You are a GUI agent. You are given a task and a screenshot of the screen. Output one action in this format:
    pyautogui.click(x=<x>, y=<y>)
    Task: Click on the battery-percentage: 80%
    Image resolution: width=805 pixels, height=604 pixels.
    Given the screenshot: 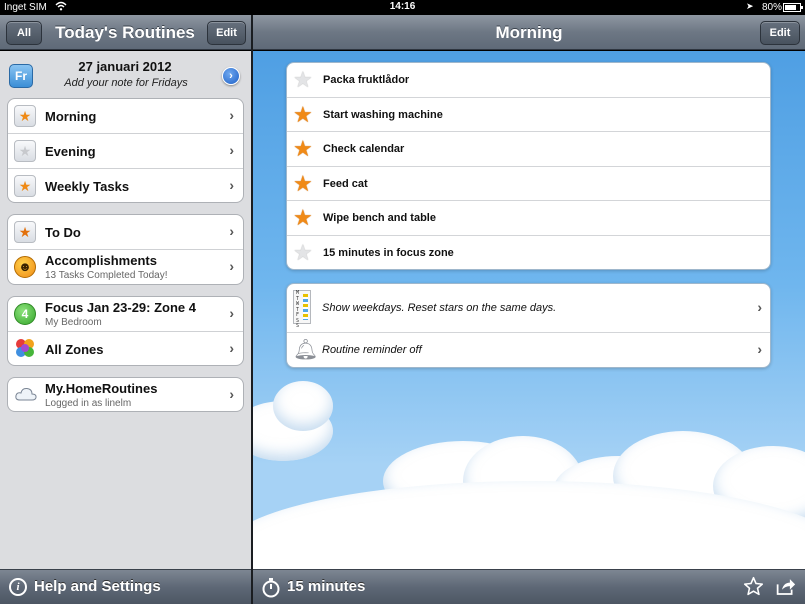 What is the action you would take?
    pyautogui.click(x=772, y=7)
    